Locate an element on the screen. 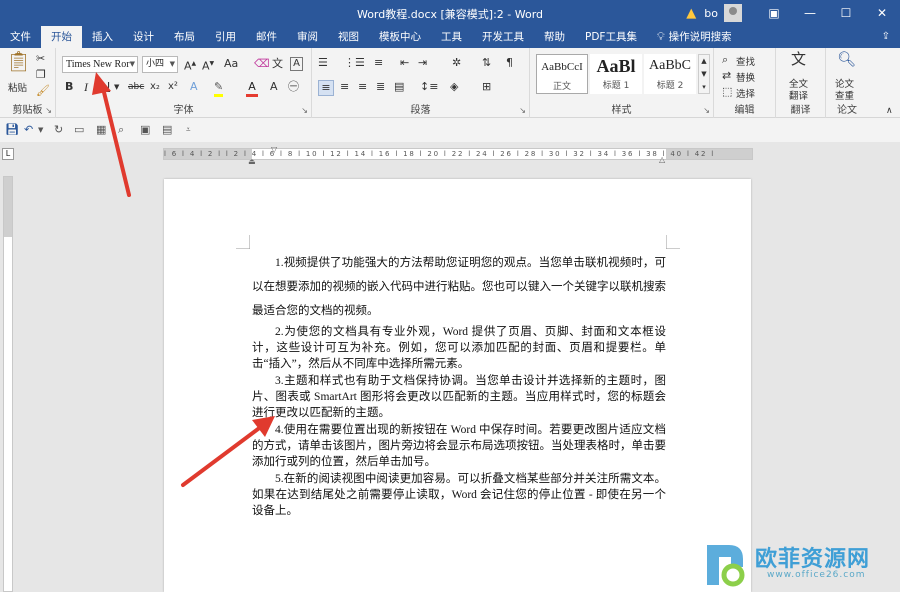 The height and width of the screenshot is (592, 900). superscript-button: x² is located at coordinates (173, 87).